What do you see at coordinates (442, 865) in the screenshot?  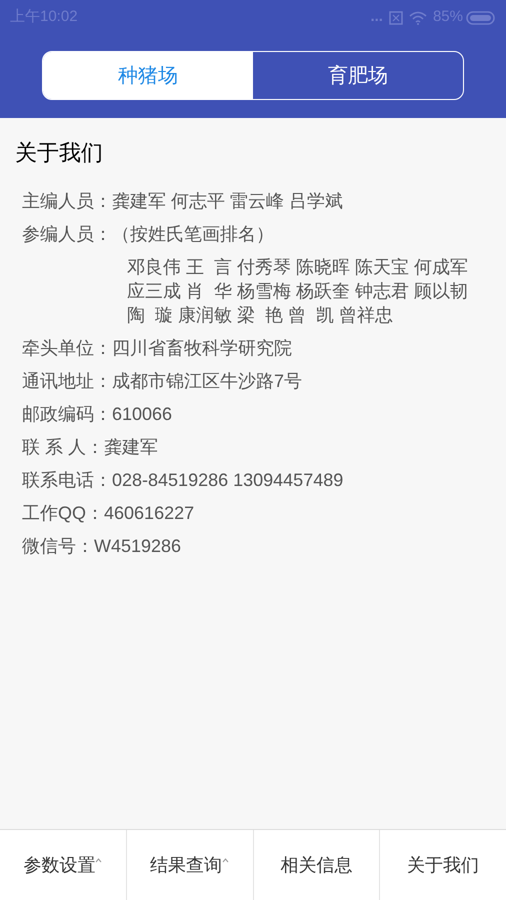 I see `nav-tab: 关于我们` at bounding box center [442, 865].